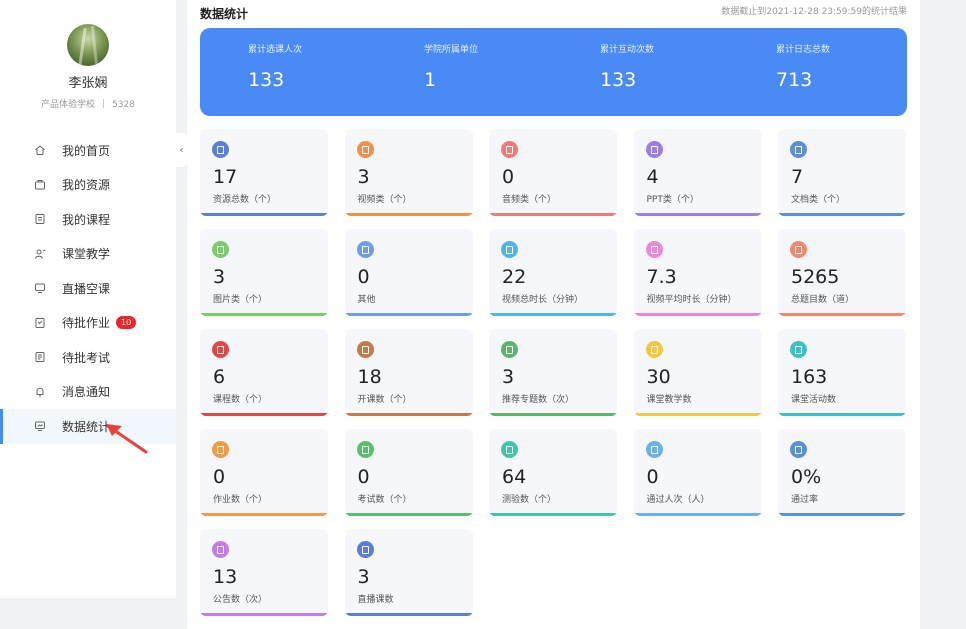 This screenshot has height=629, width=966. I want to click on stat-card: 3 视频类（个）, so click(408, 172).